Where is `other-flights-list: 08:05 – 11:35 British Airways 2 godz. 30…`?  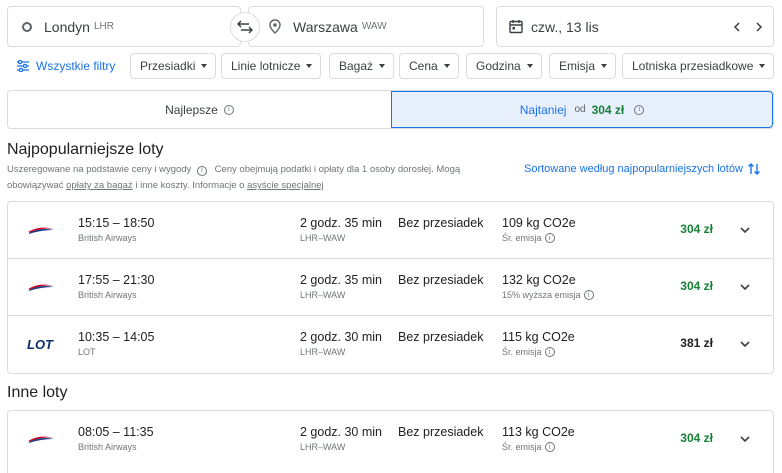
other-flights-list: 08:05 – 11:35 British Airways 2 godz. 30… is located at coordinates (390, 441).